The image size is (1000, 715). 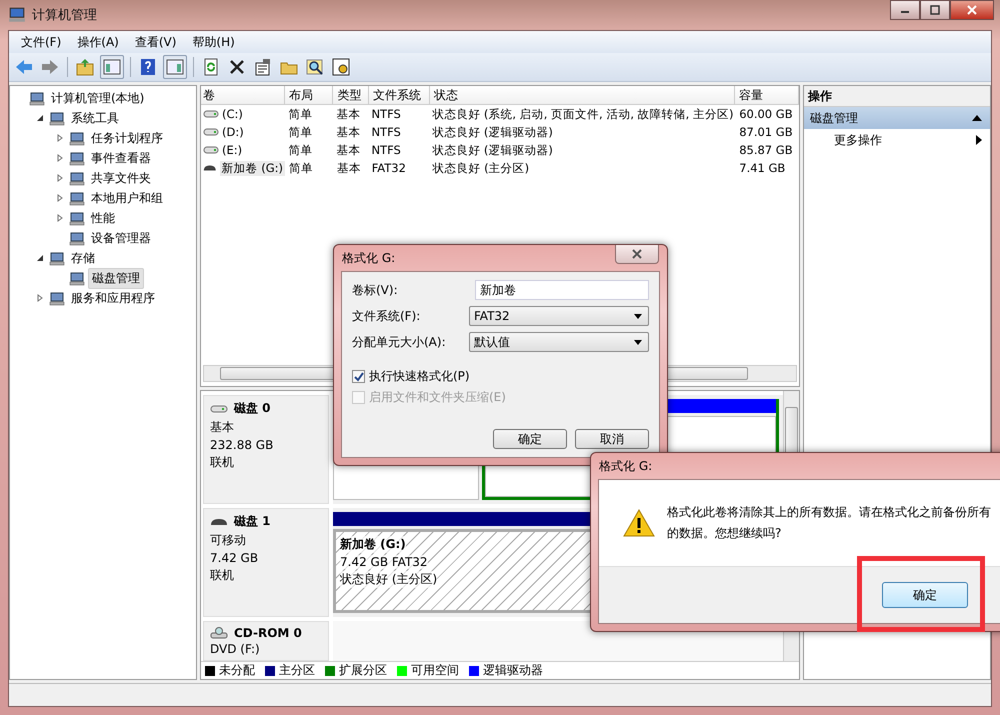 What do you see at coordinates (925, 595) in the screenshot?
I see `ok-button: 确定` at bounding box center [925, 595].